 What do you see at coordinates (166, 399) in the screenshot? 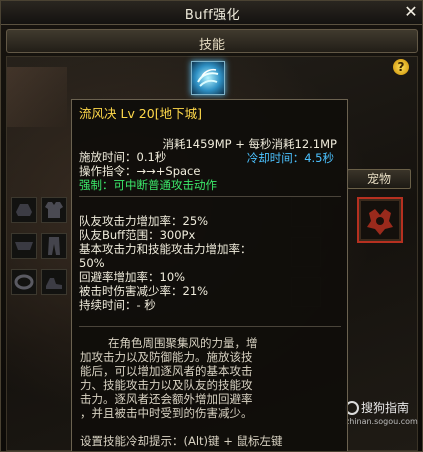
I see `description-line: 击力。逐风者还会额外增加回避率` at bounding box center [166, 399].